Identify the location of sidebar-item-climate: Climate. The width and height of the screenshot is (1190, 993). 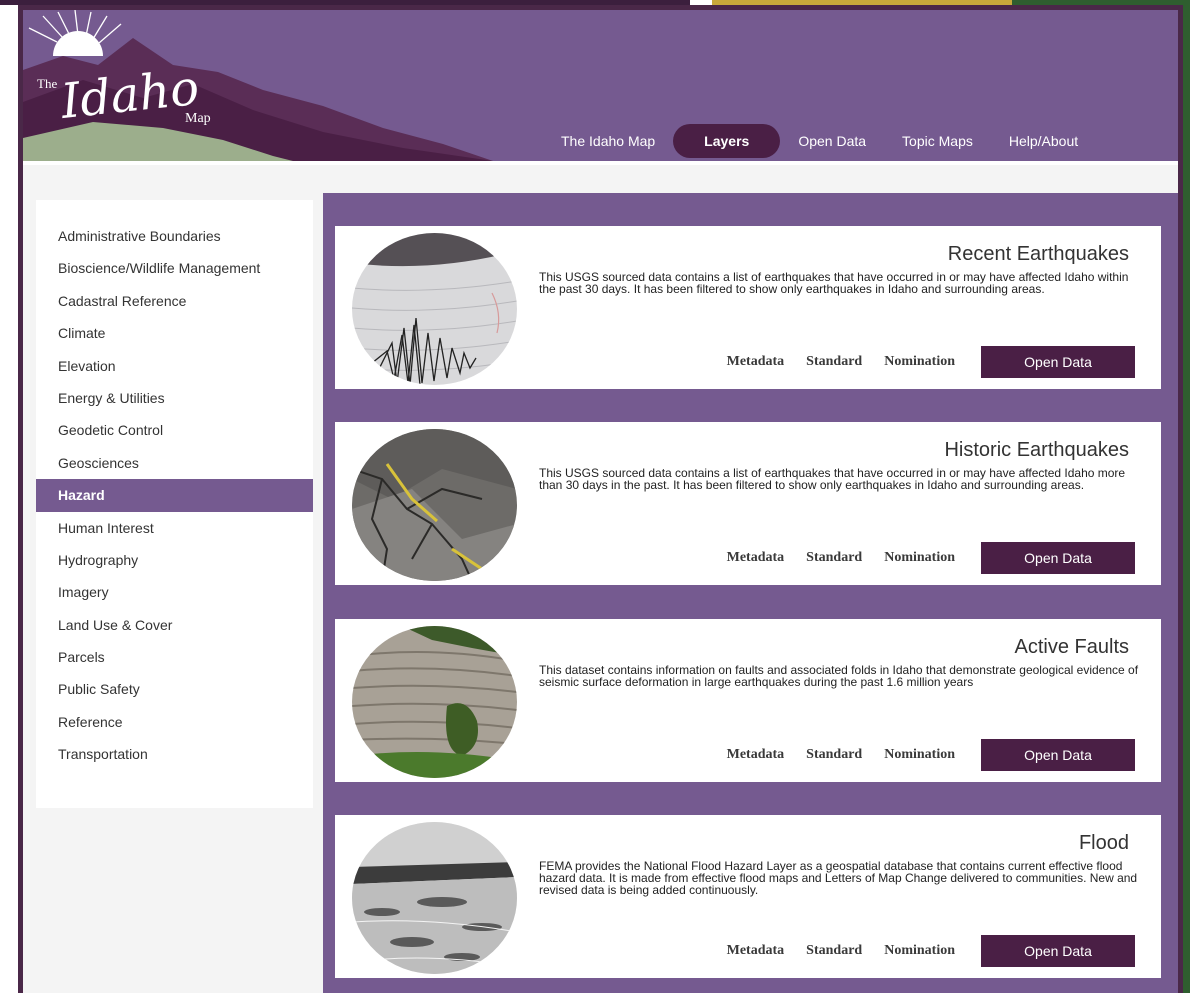
(174, 333).